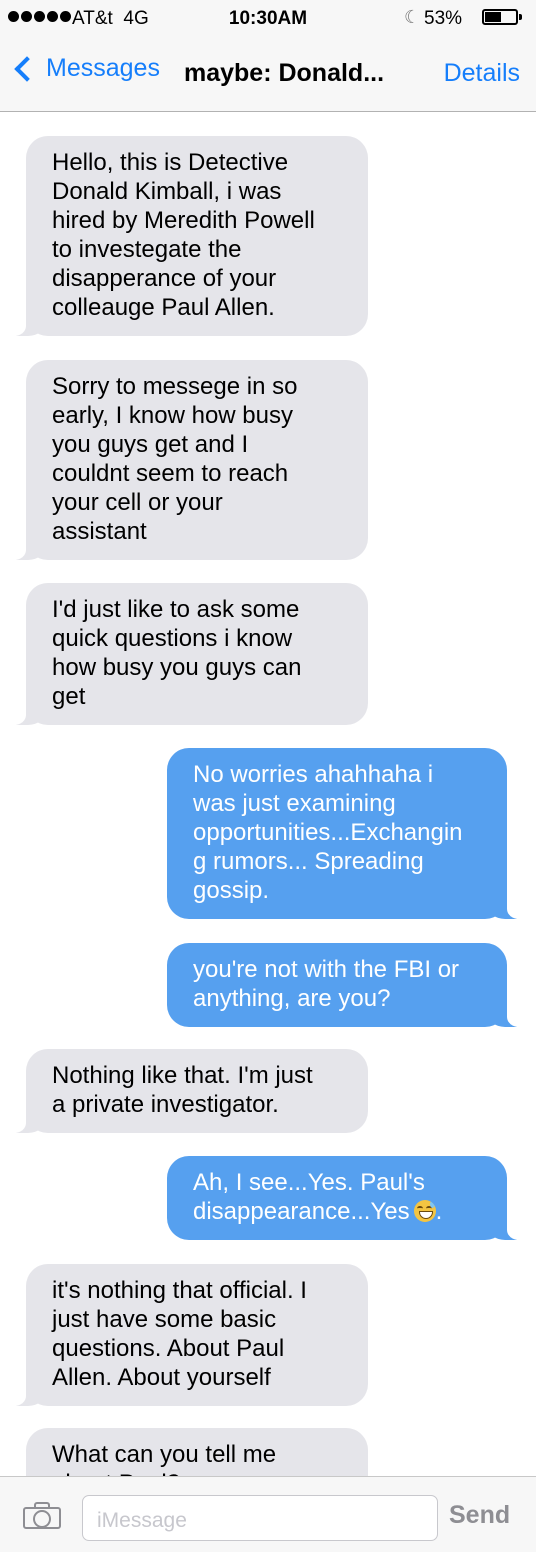 The height and width of the screenshot is (1552, 536). I want to click on incoming-message: What can you tell me about Paul?, so click(197, 1452).